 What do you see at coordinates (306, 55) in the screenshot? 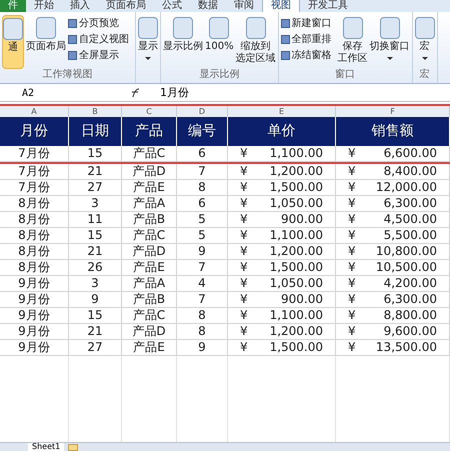
I see `ribbon-small-button: 冻结窗格` at bounding box center [306, 55].